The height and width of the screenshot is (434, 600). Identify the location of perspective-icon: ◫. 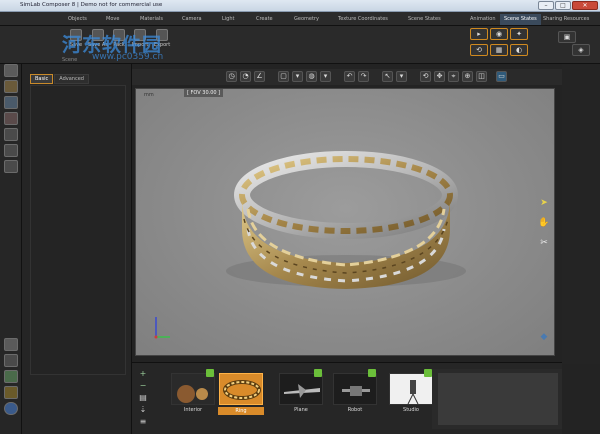
(481, 76).